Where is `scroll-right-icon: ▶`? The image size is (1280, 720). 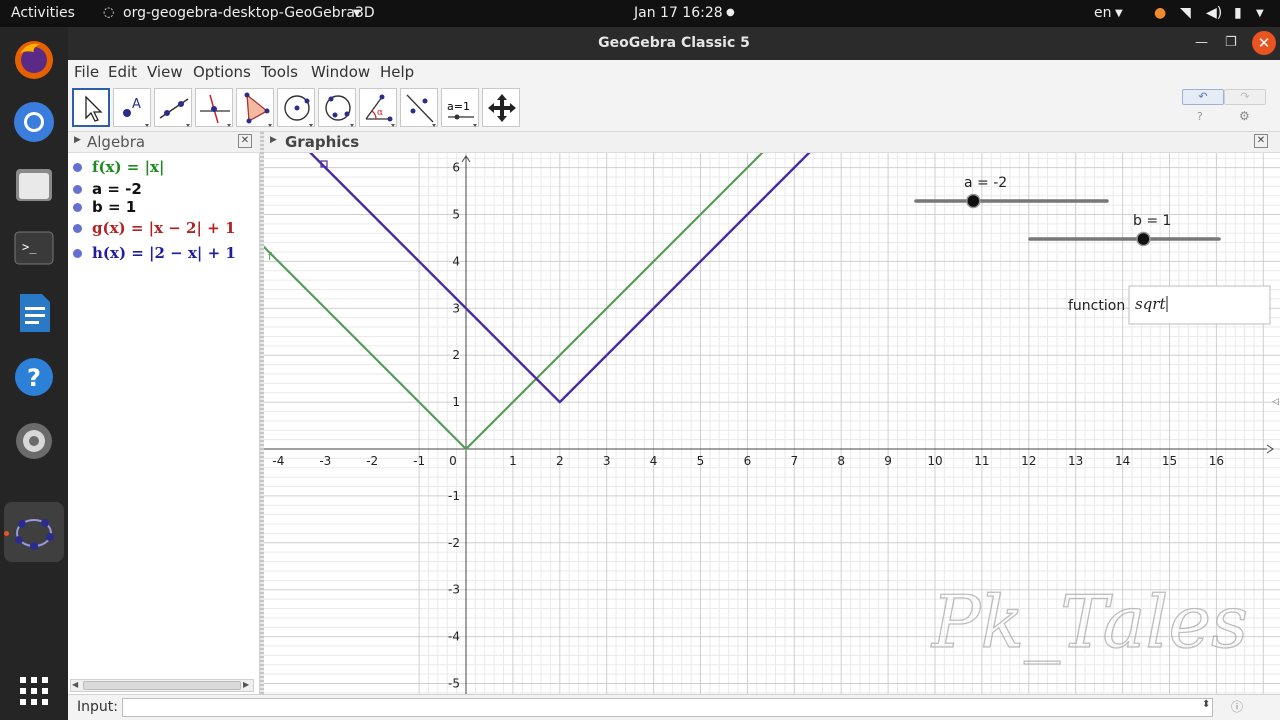
scroll-right-icon: ▶ is located at coordinates (246, 684).